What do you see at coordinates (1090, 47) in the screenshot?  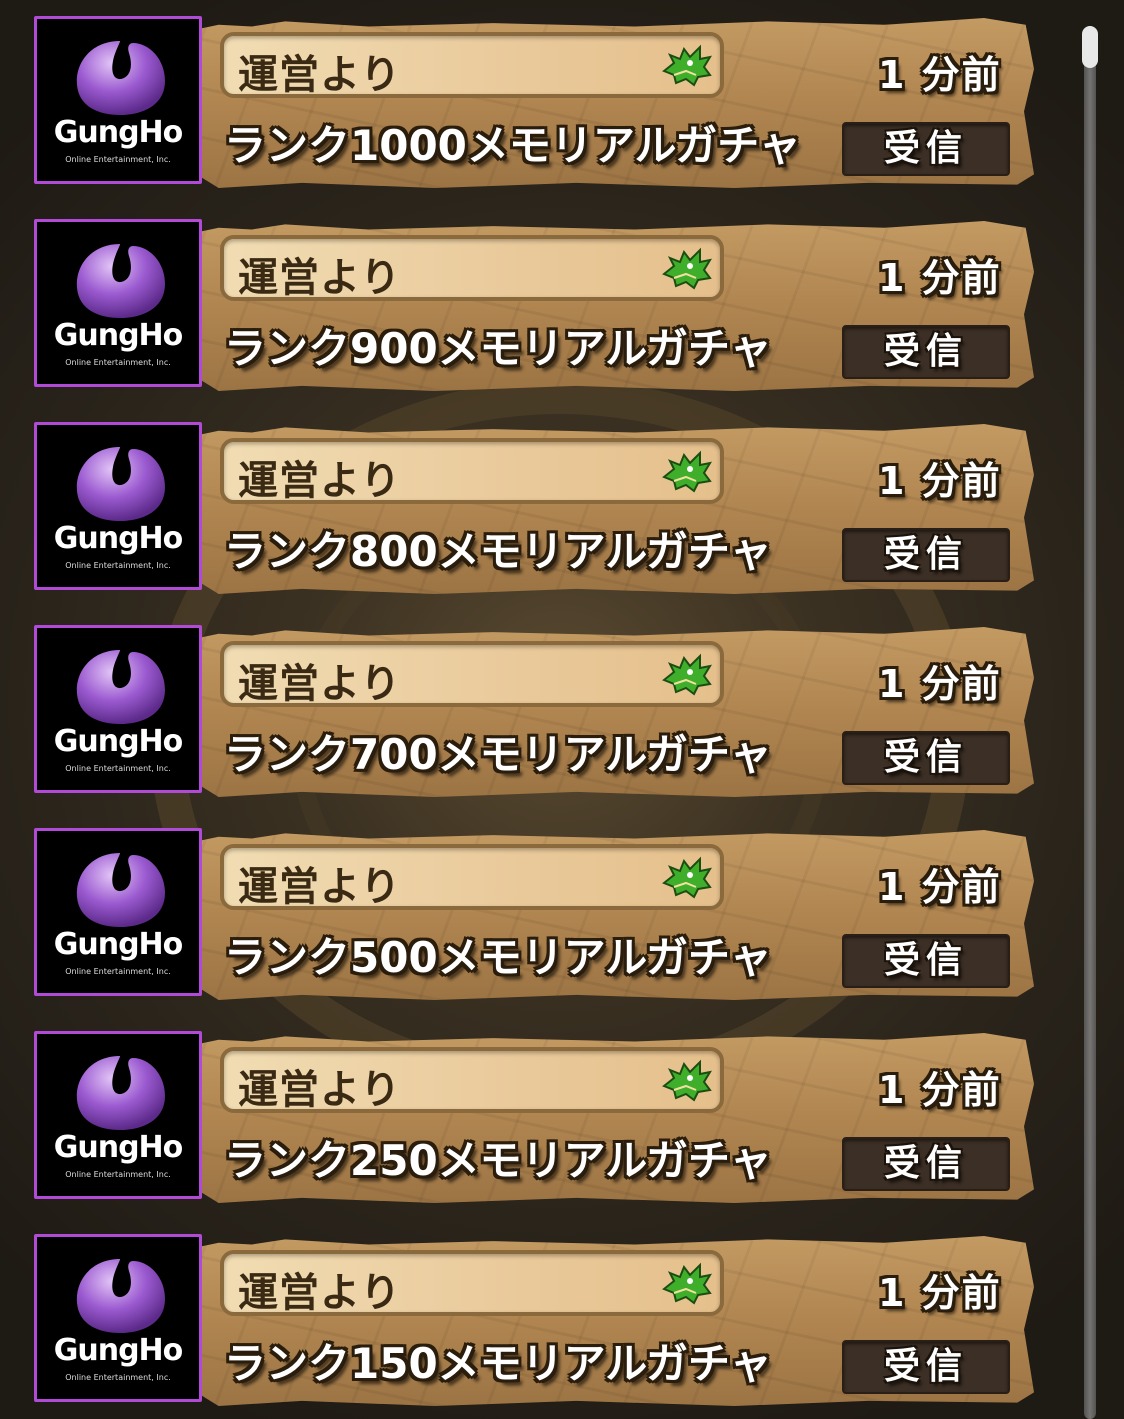 I see `scrollbar-thumb` at bounding box center [1090, 47].